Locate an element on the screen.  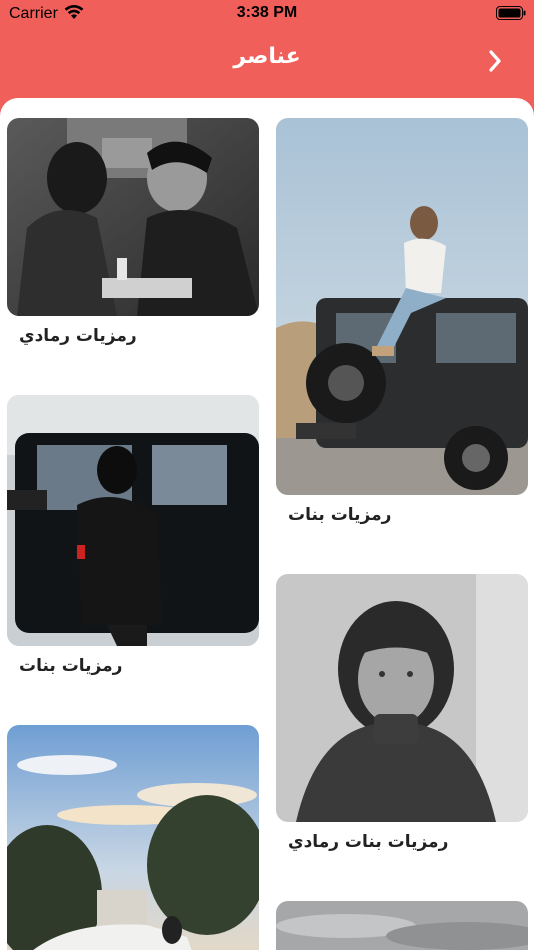
card-girl-portrait: رمزيات بنات رمادي is located at coordinates (402, 713).